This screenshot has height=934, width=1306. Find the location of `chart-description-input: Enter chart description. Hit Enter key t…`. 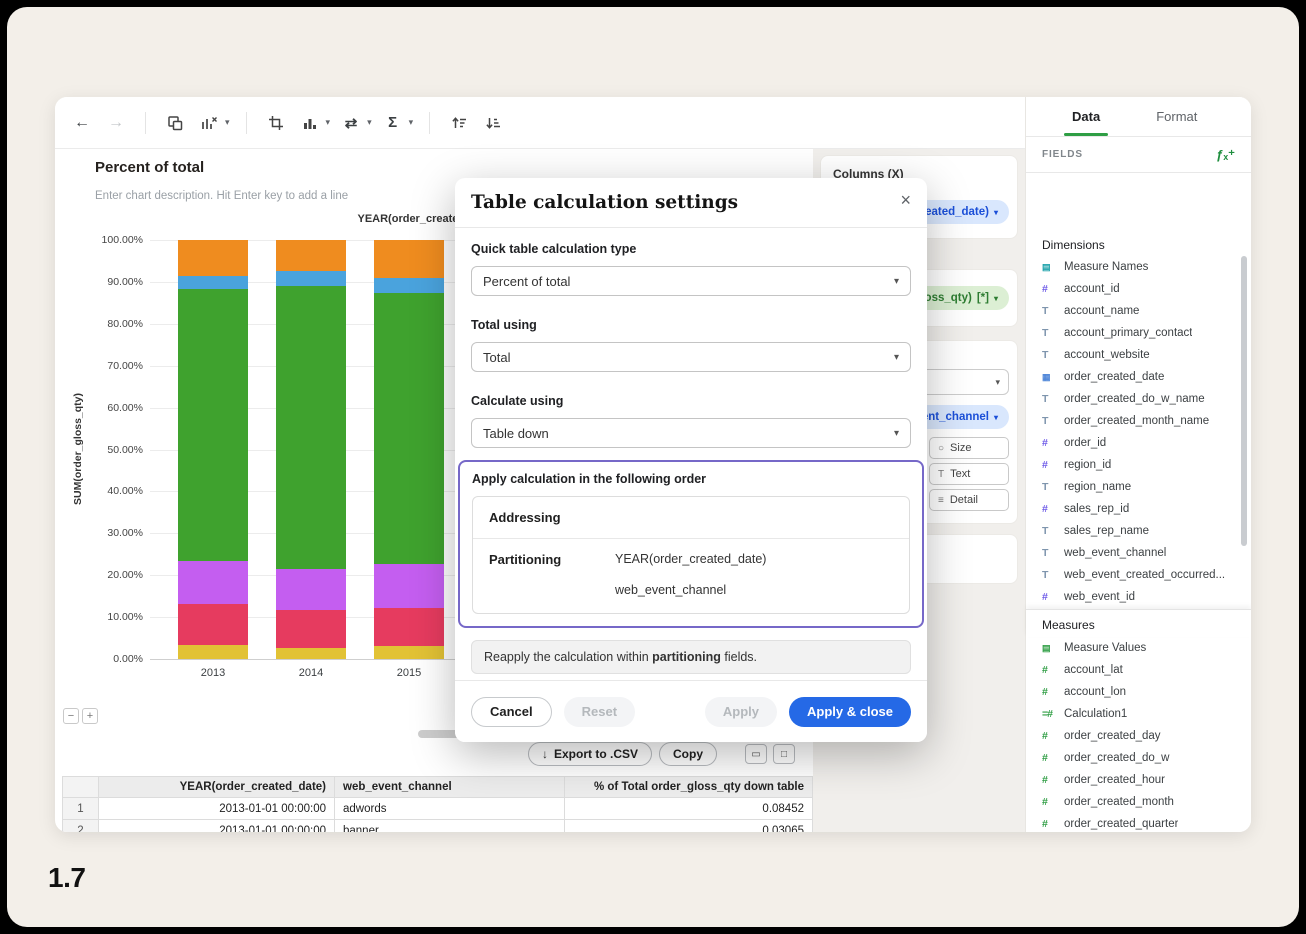

chart-description-input: Enter chart description. Hit Enter key t… is located at coordinates (221, 196).